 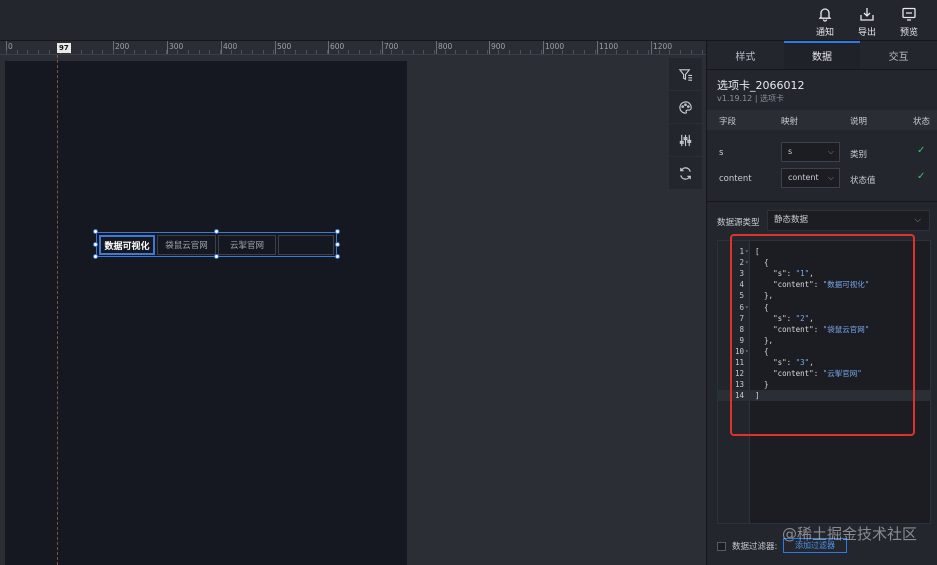 What do you see at coordinates (762, 385) in the screenshot?
I see `code-text: }` at bounding box center [762, 385].